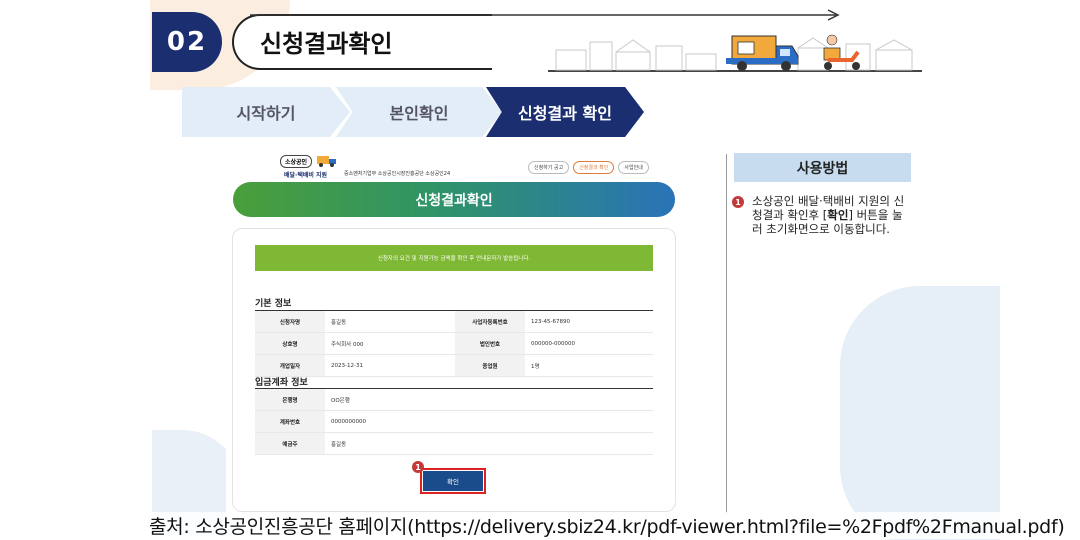  What do you see at coordinates (290, 443) in the screenshot?
I see `field-label: 예금주` at bounding box center [290, 443].